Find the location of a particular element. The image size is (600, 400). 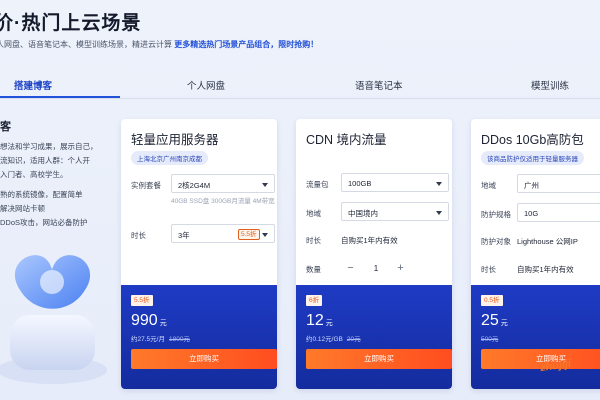

tab-blog: 搭建博客 is located at coordinates (33, 85).